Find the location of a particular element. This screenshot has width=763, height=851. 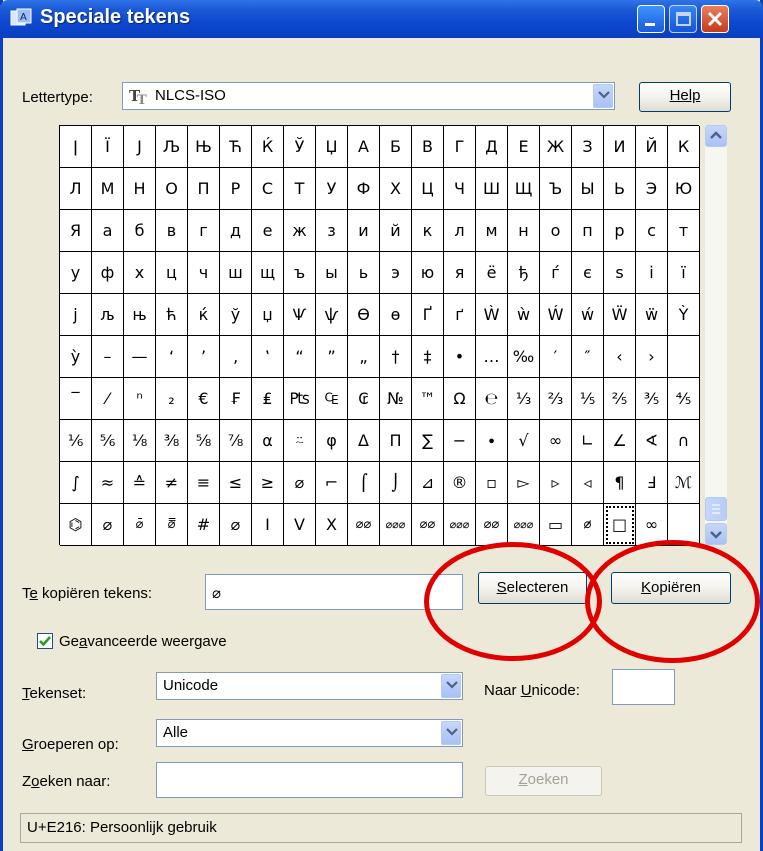

char-cell: ⌀̷ is located at coordinates (588, 525).